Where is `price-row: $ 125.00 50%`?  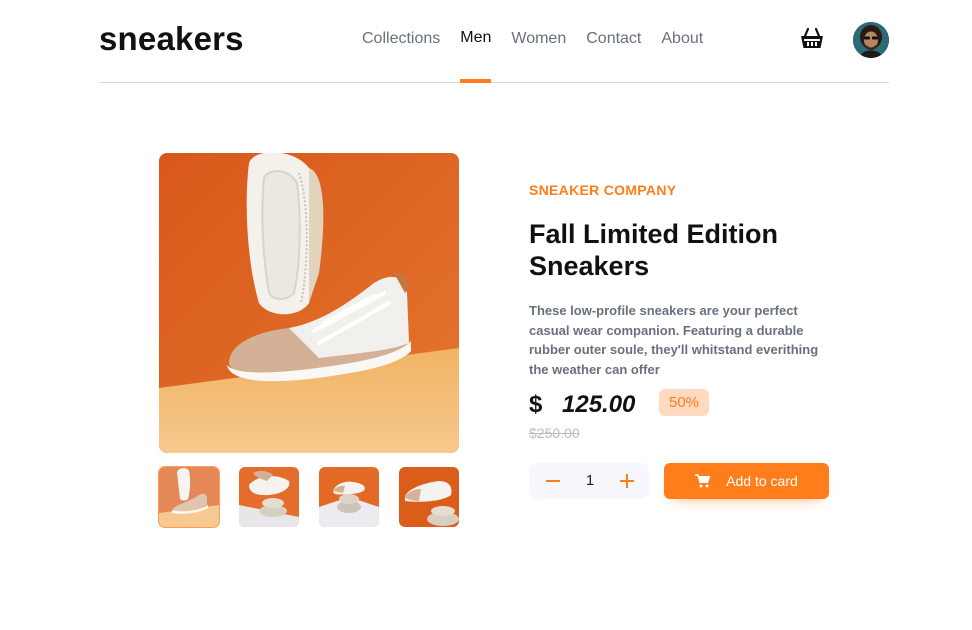 price-row: $ 125.00 50% is located at coordinates (679, 404).